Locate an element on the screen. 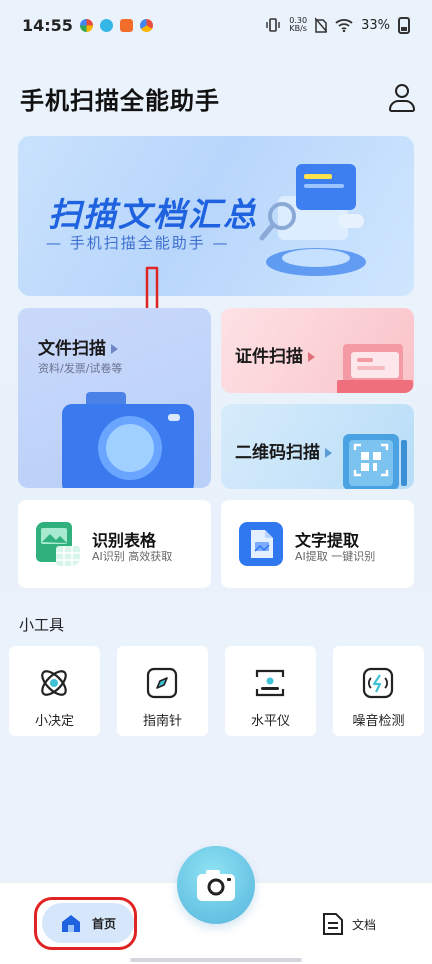 This screenshot has height=964, width=432. home-indicator is located at coordinates (216, 960).